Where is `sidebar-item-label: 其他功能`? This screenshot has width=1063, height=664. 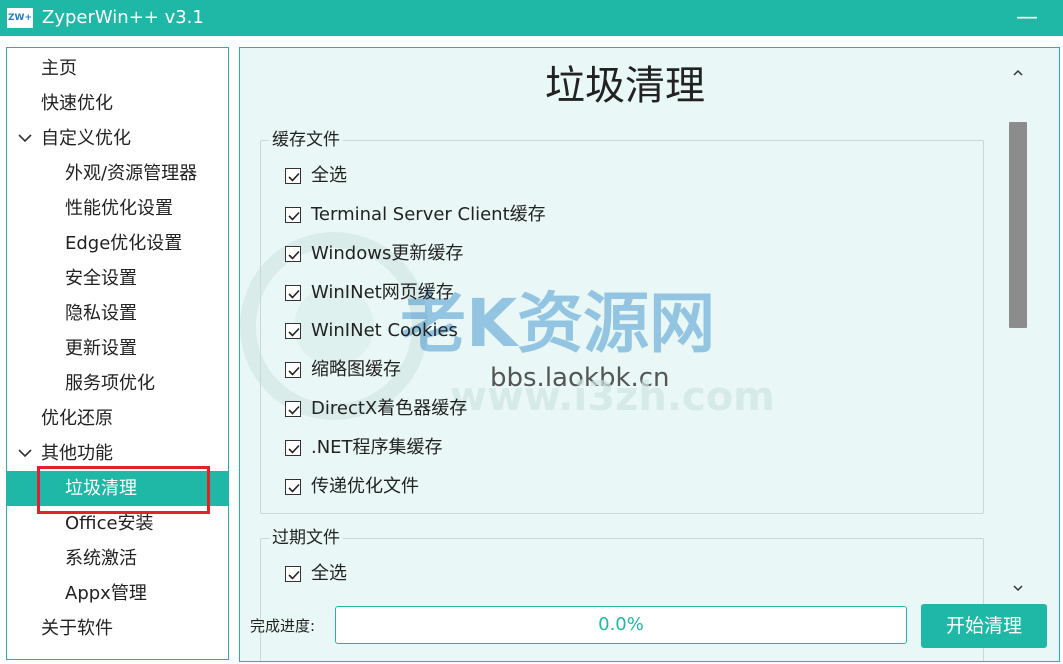 sidebar-item-label: 其他功能 is located at coordinates (77, 453).